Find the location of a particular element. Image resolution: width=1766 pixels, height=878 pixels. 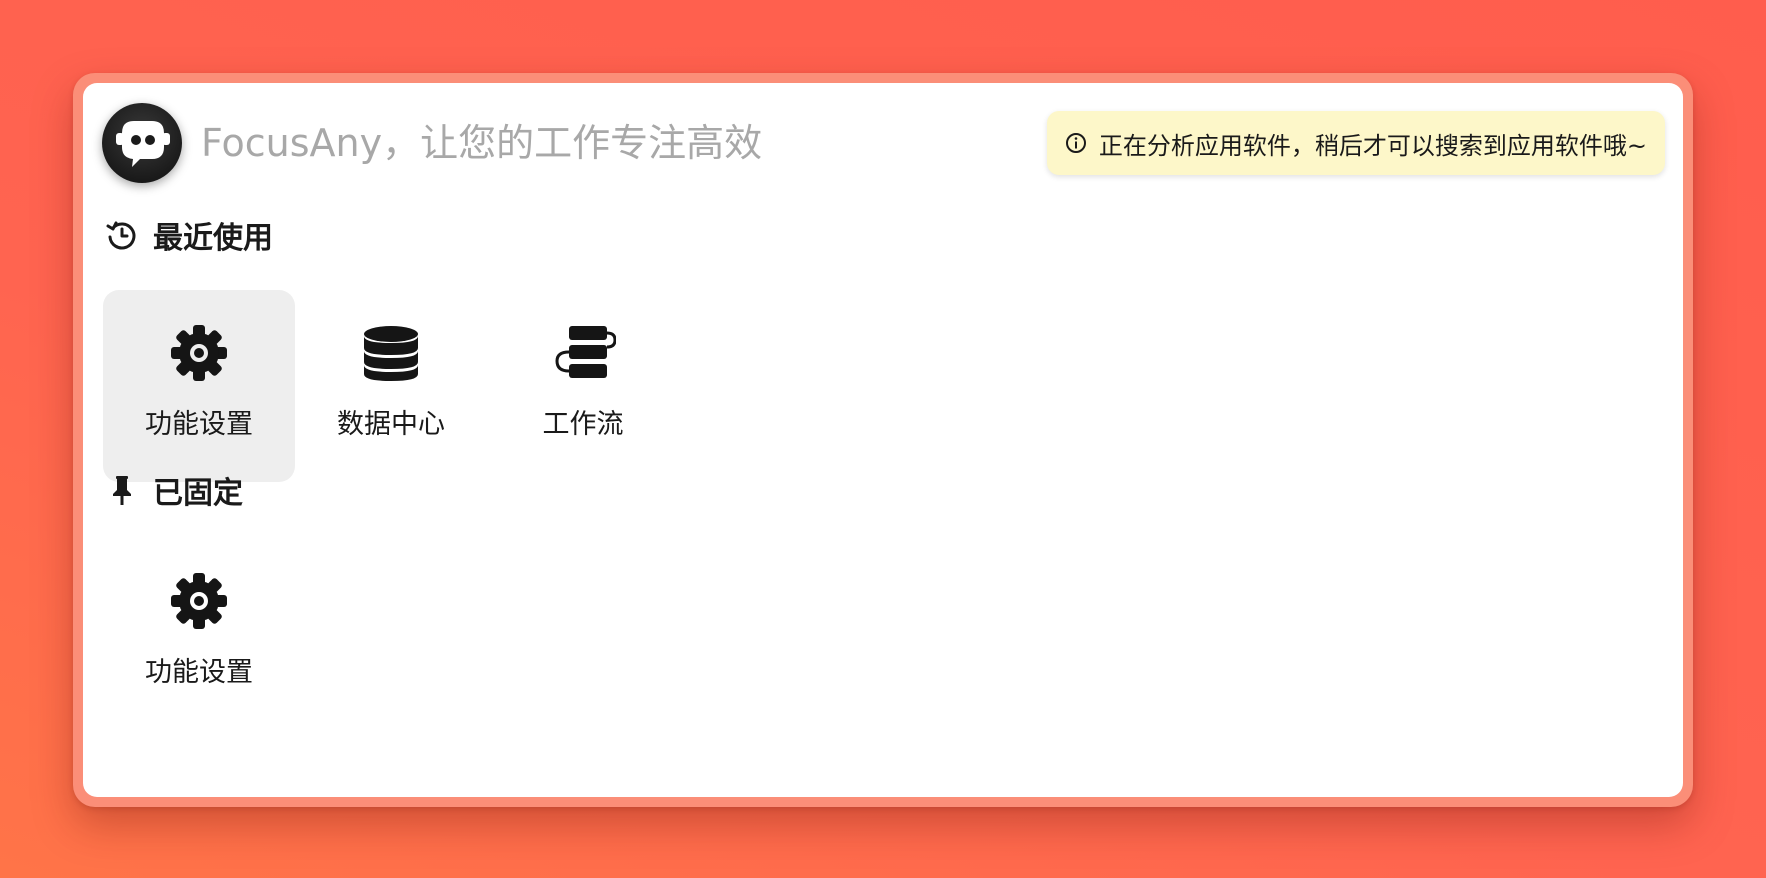

notice-text: 正在分析应用软件，稍后才可以搜索到应用软件哦~ is located at coordinates (1372, 145).